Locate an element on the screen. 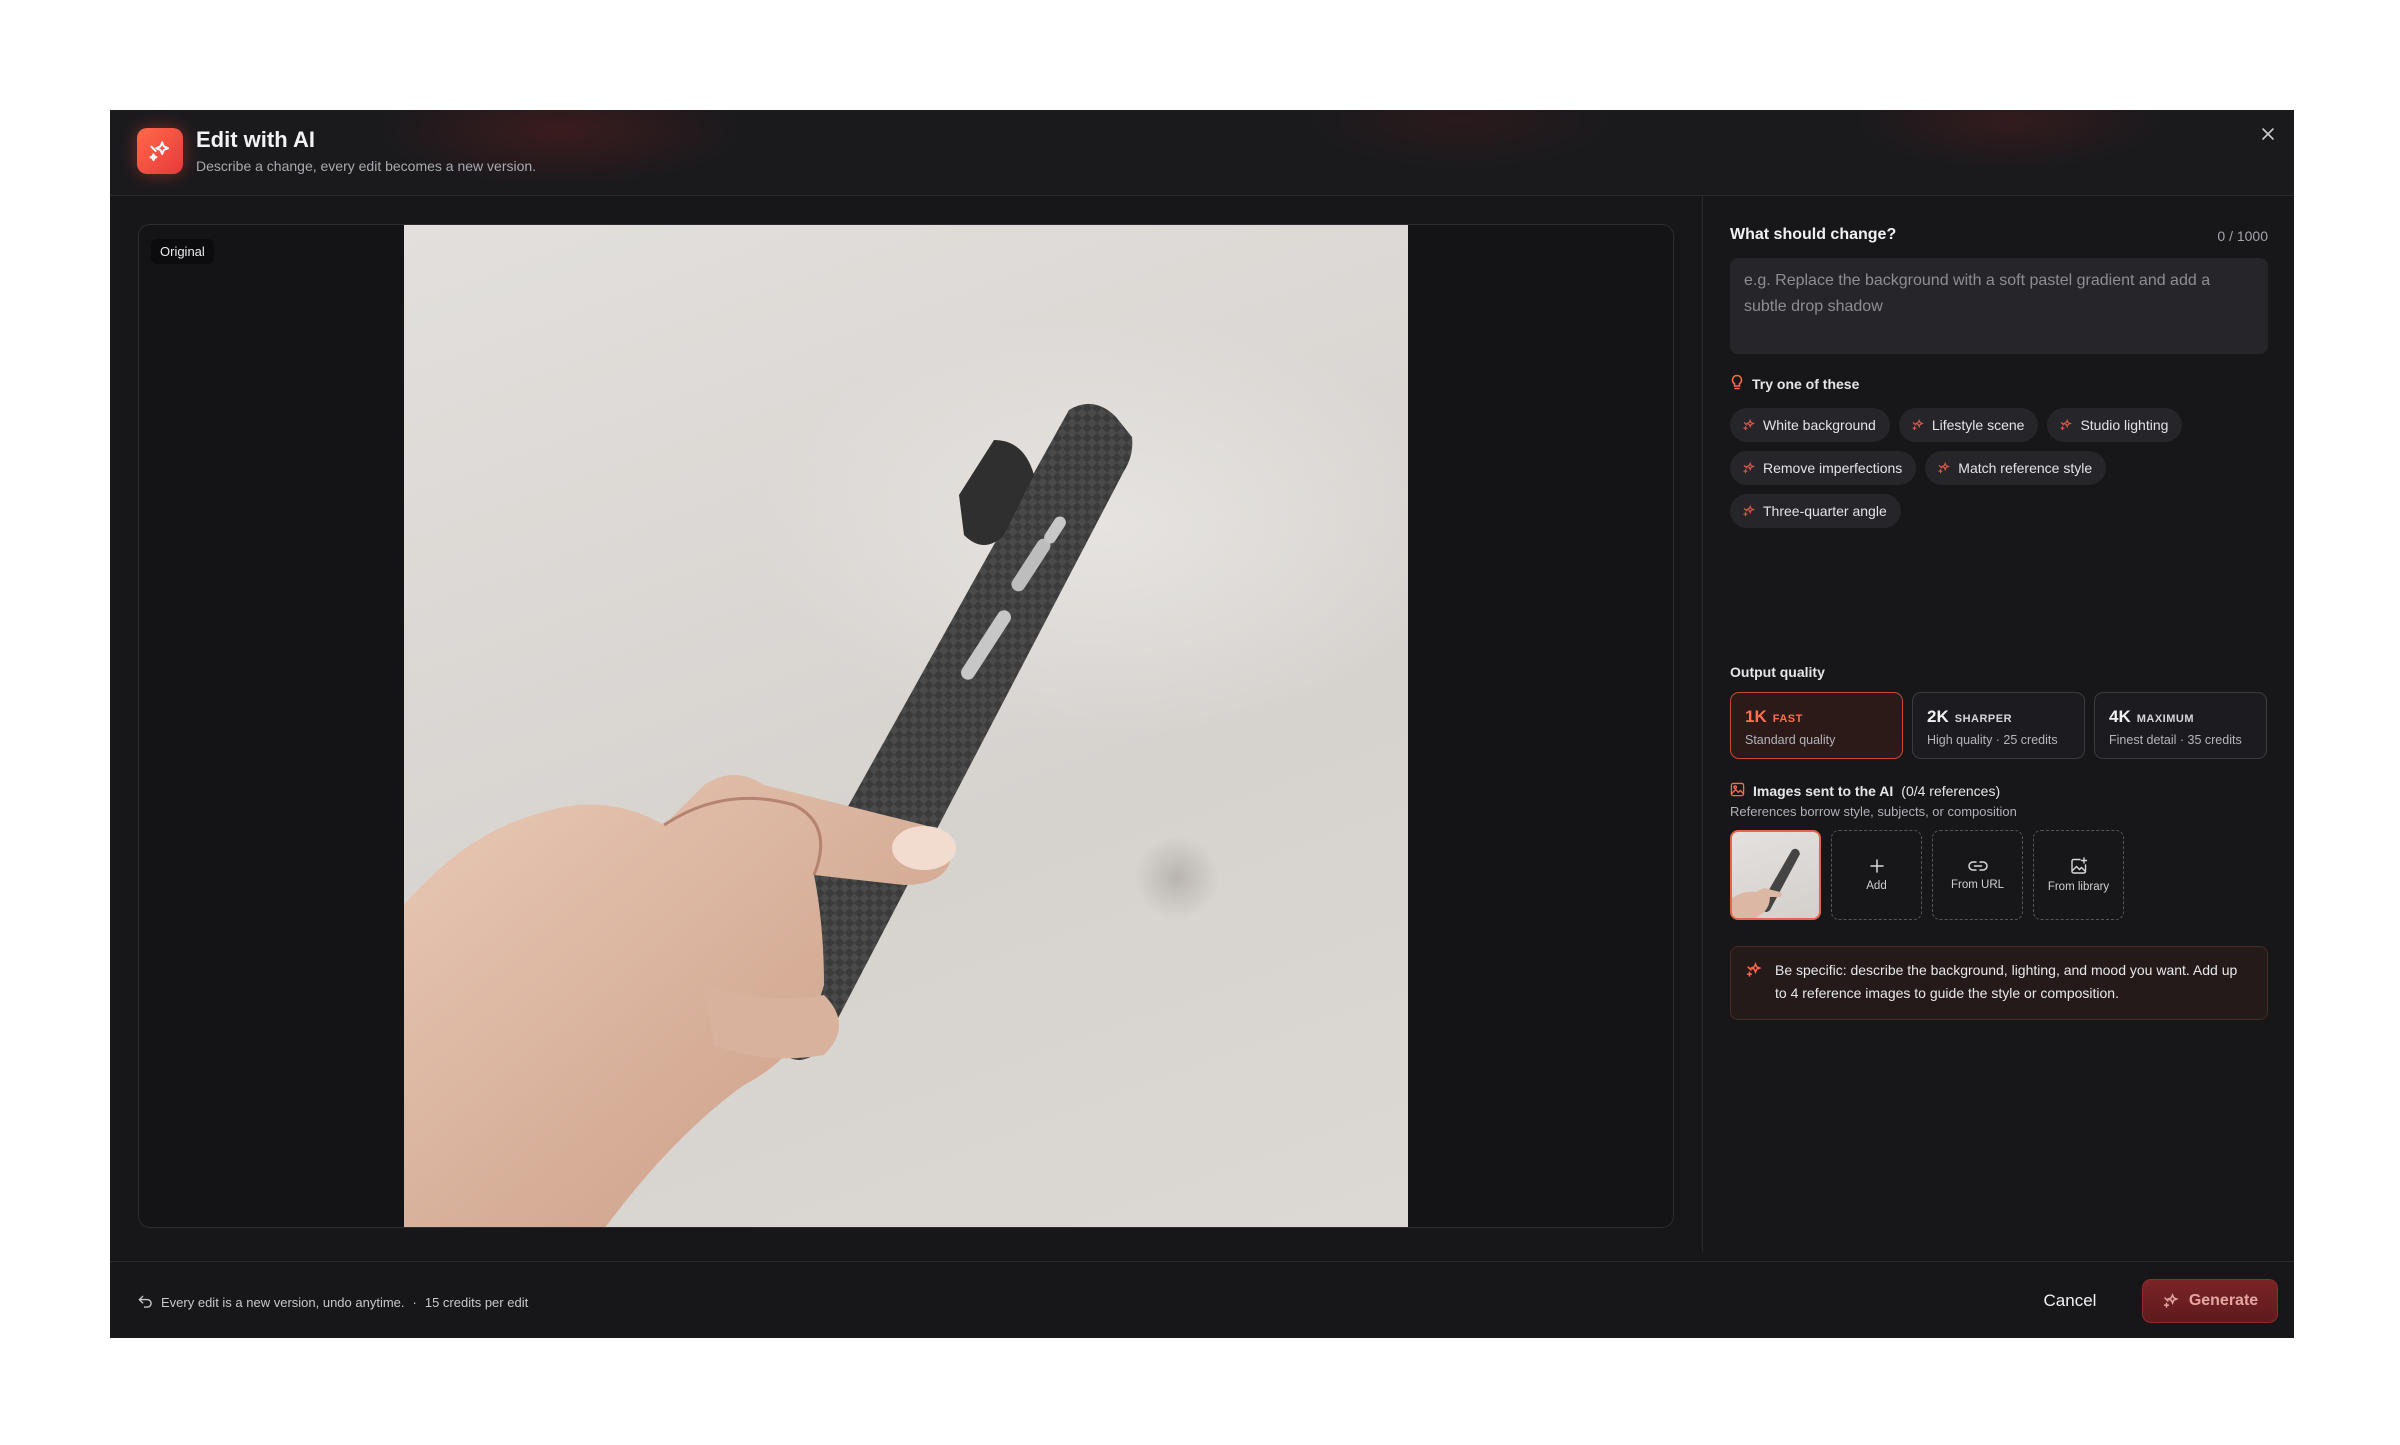  quality-tag: FAST is located at coordinates (1787, 719).